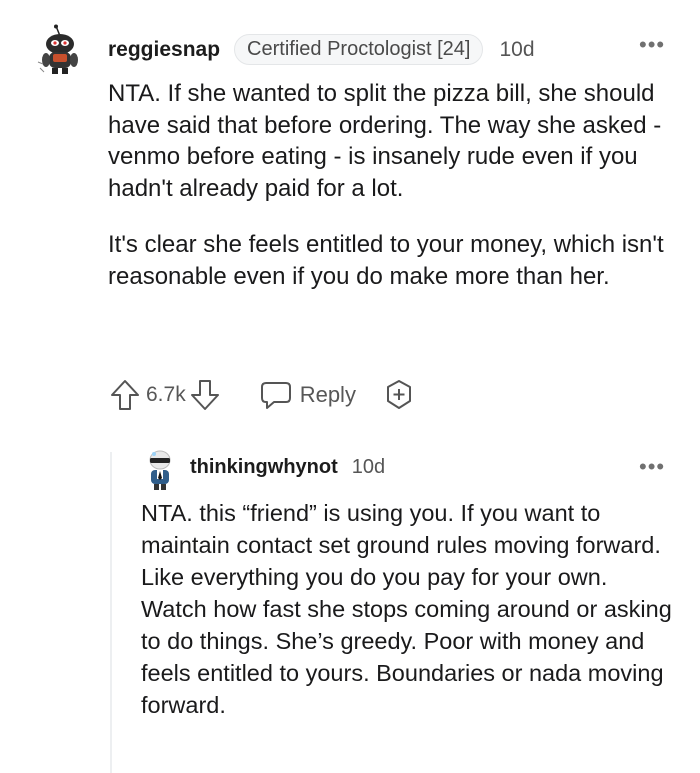 This screenshot has width=700, height=773. I want to click on username: thinkingwhynot, so click(264, 467).